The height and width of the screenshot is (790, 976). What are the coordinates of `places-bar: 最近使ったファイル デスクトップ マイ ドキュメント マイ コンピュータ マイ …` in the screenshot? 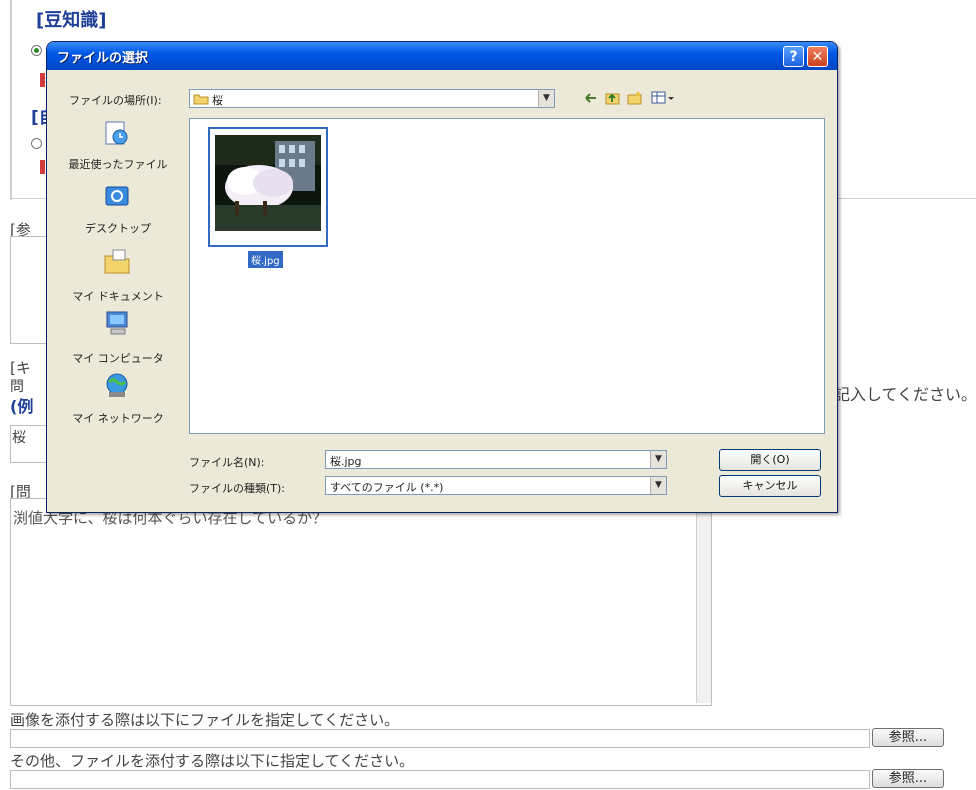 It's located at (118, 274).